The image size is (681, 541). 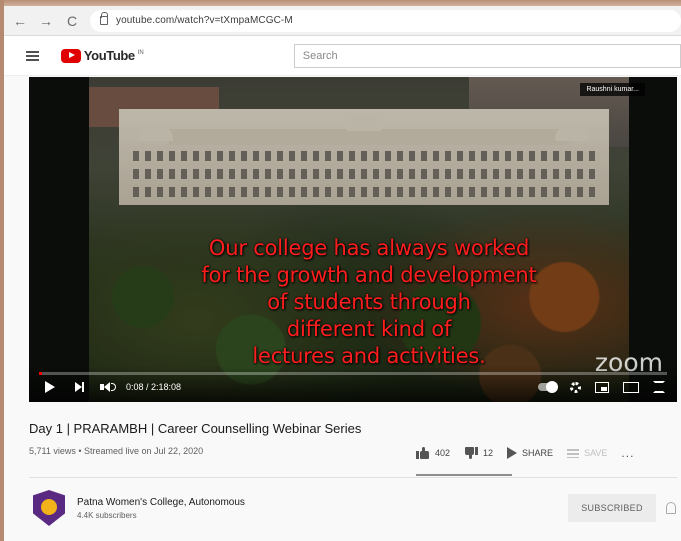 I want to click on caption-line: Our college has always worked, so click(x=369, y=248).